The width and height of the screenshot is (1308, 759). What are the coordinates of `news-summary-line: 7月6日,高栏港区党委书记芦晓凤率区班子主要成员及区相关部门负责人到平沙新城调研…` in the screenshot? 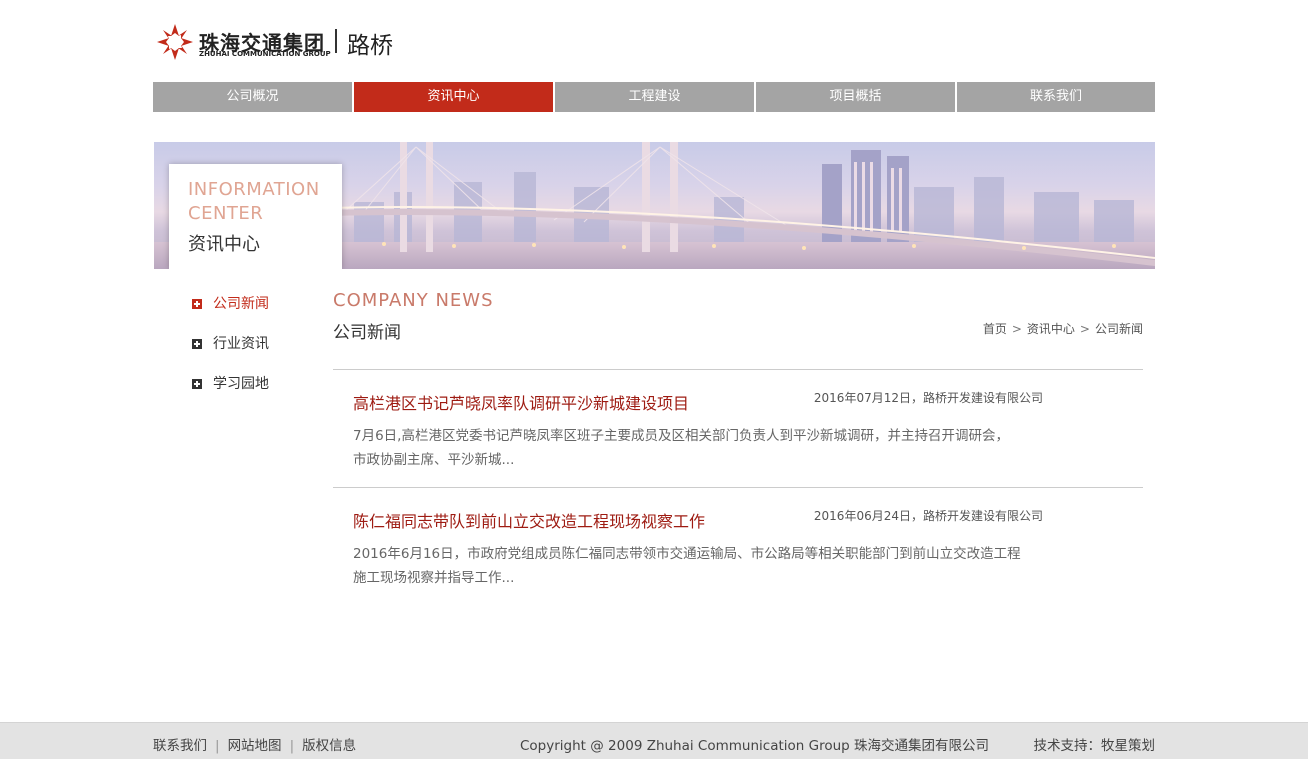 It's located at (681, 436).